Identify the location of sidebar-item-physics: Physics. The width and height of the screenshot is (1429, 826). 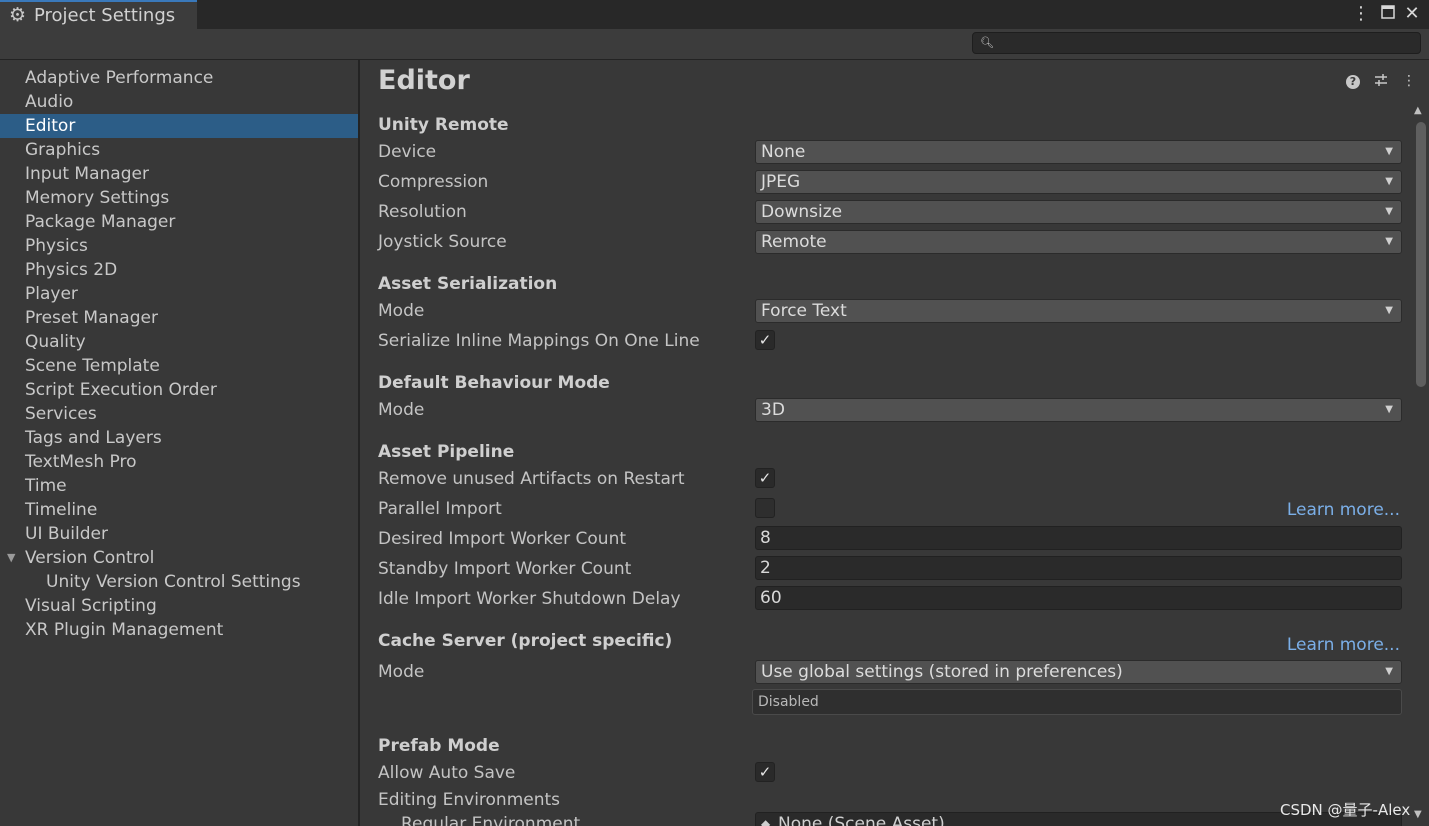
(179, 246).